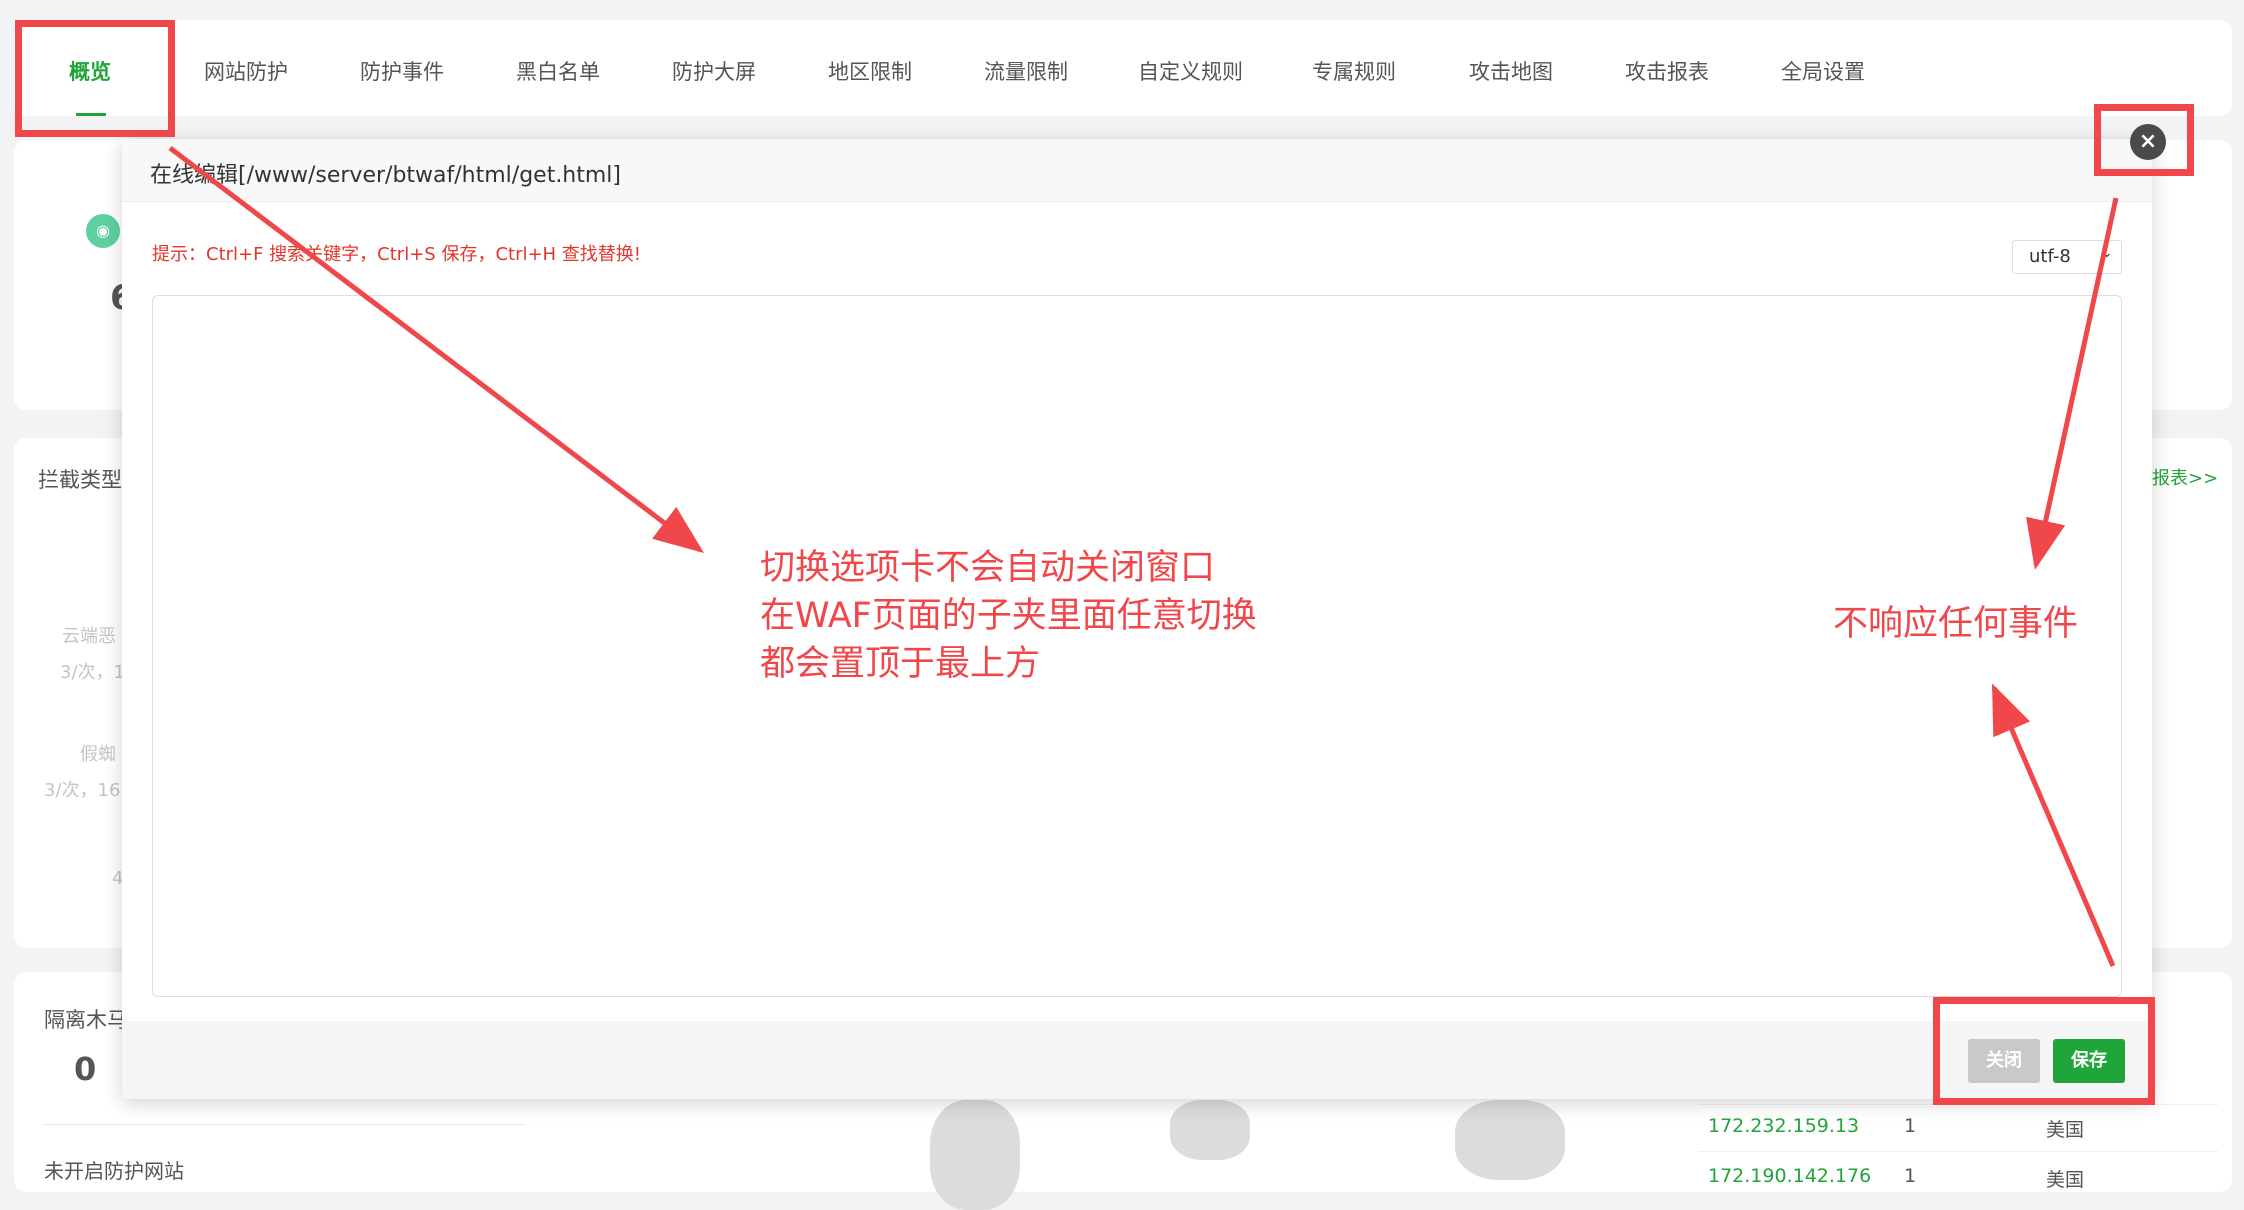 This screenshot has height=1210, width=2244. Describe the element at coordinates (2072, 383) in the screenshot. I see `arrow-to-side-note` at that location.